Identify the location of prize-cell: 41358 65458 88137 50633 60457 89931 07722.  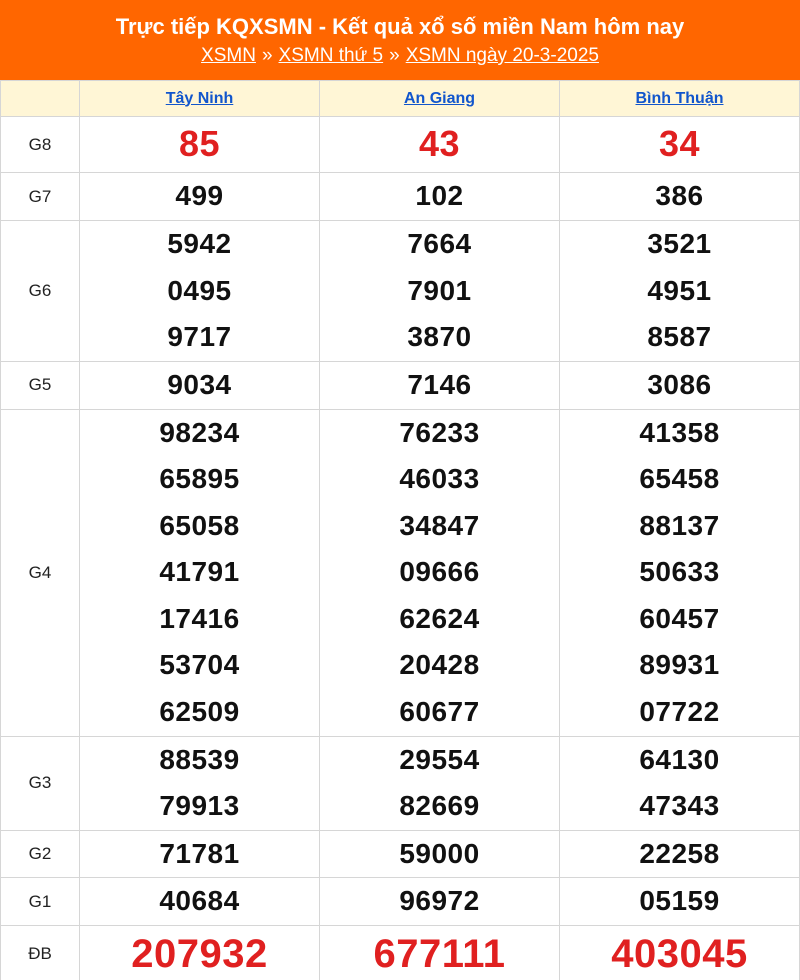
(679, 572).